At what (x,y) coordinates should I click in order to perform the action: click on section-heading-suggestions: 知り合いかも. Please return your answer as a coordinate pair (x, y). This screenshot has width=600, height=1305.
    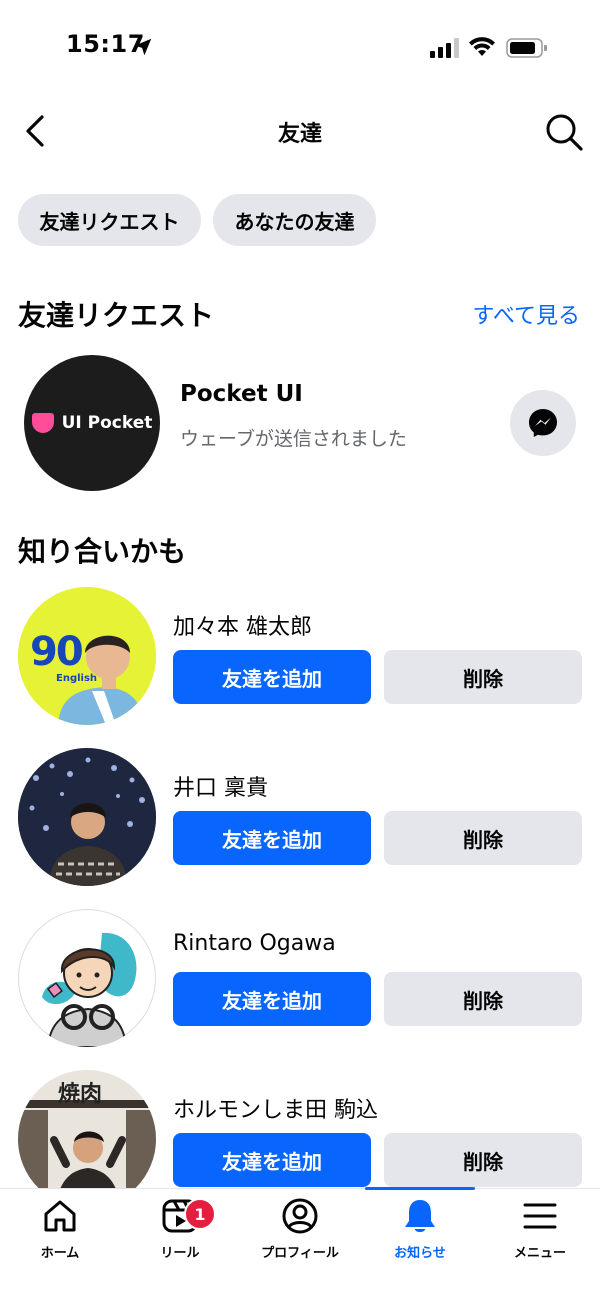
    Looking at the image, I should click on (102, 551).